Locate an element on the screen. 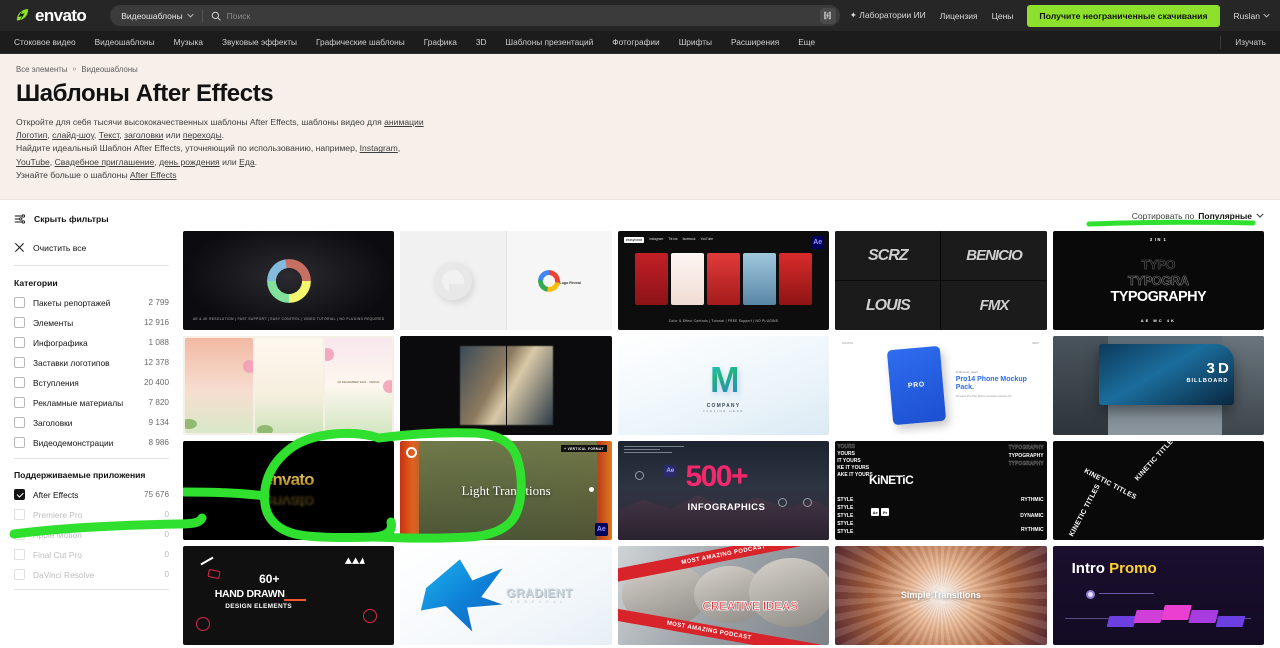  link-instagram: Instagram is located at coordinates (379, 148).